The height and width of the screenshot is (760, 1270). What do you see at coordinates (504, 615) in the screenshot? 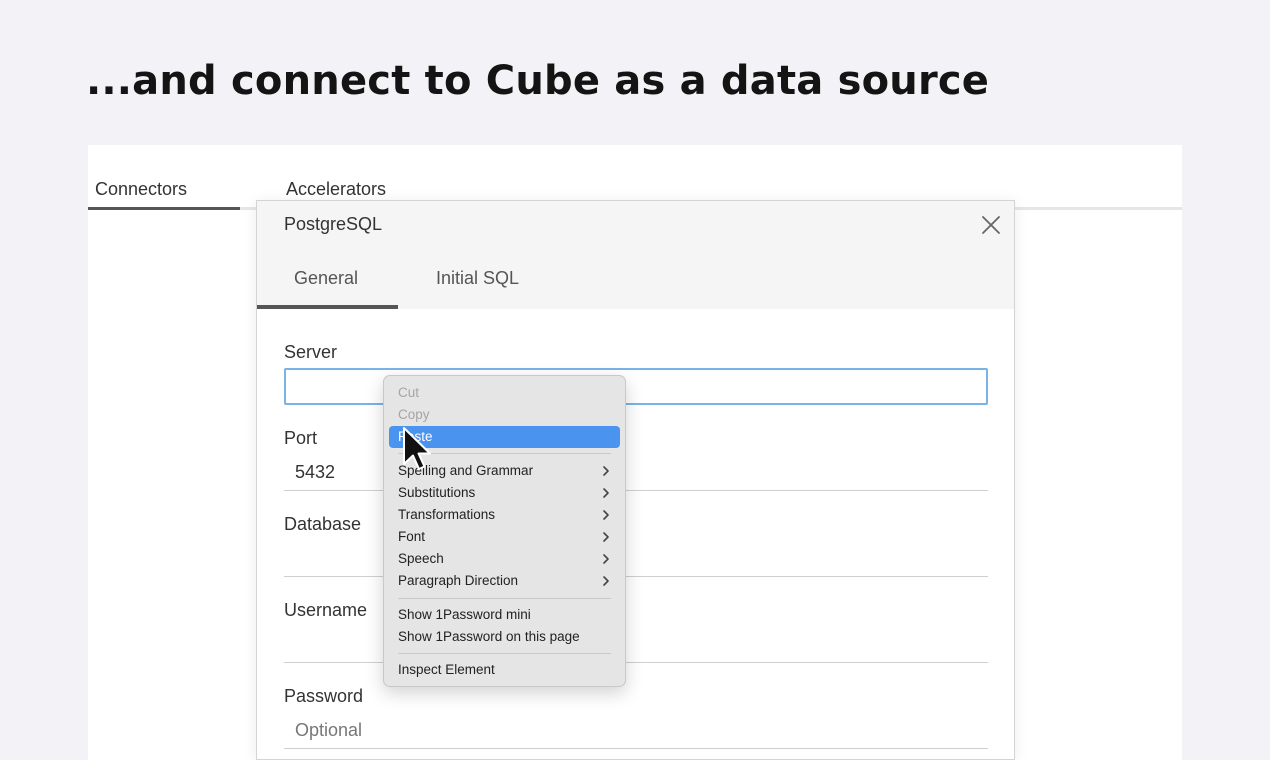
I see `menu-item-show-1password-mini: Show 1Password mini` at bounding box center [504, 615].